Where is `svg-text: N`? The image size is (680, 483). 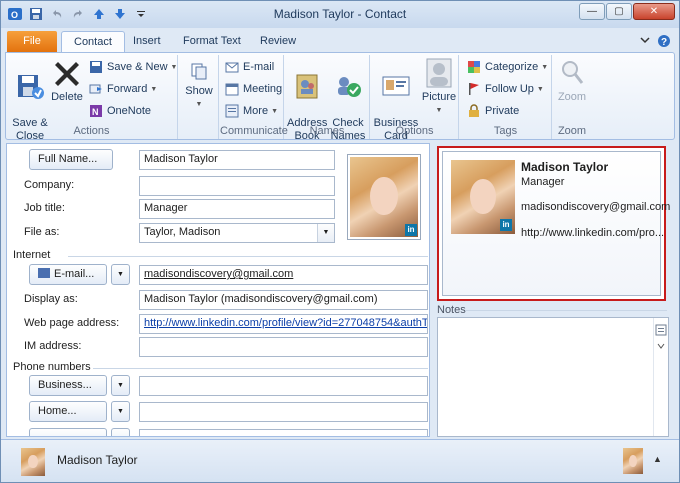 svg-text: N is located at coordinates (95, 112).